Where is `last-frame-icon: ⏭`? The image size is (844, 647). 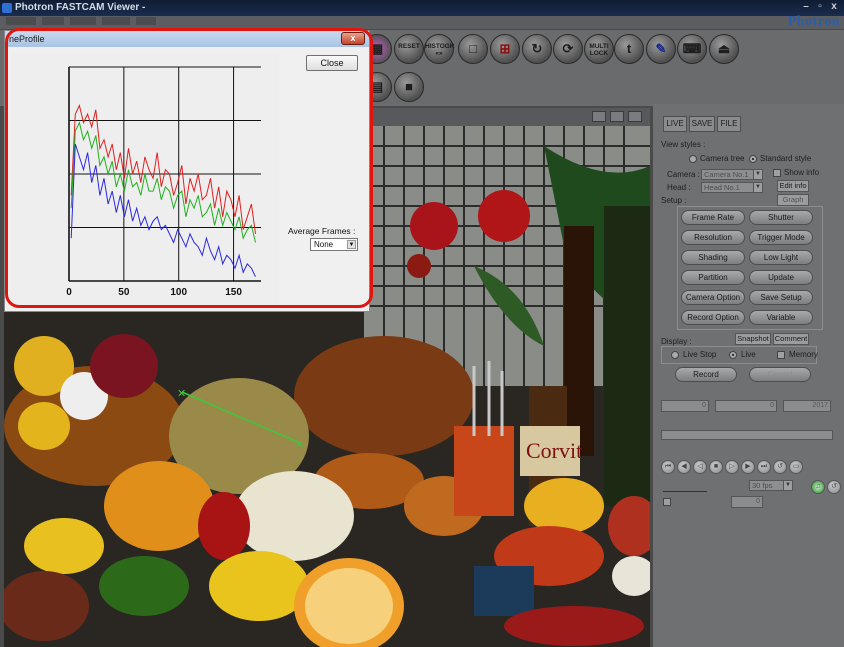 last-frame-icon: ⏭ is located at coordinates (764, 467).